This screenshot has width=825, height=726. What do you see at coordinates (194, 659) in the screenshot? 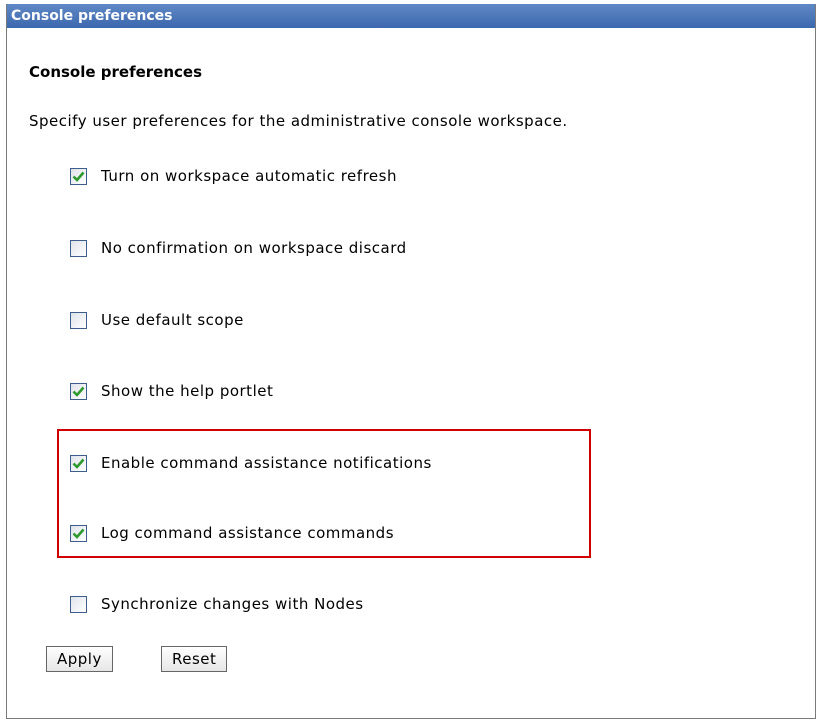
I see `reset-button: Reset` at bounding box center [194, 659].